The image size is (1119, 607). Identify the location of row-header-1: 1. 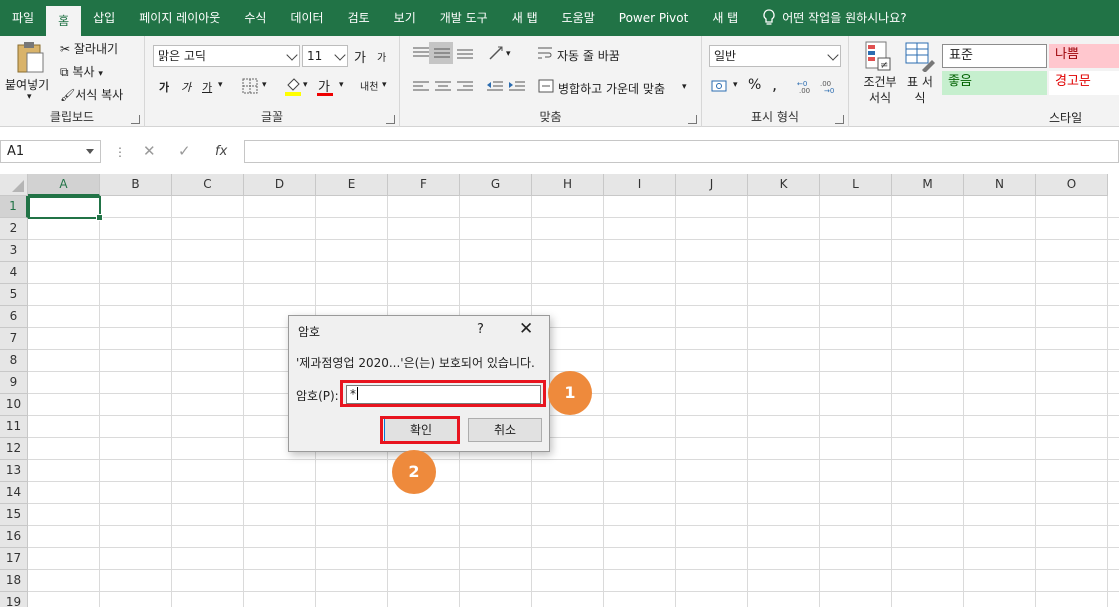
(14, 207).